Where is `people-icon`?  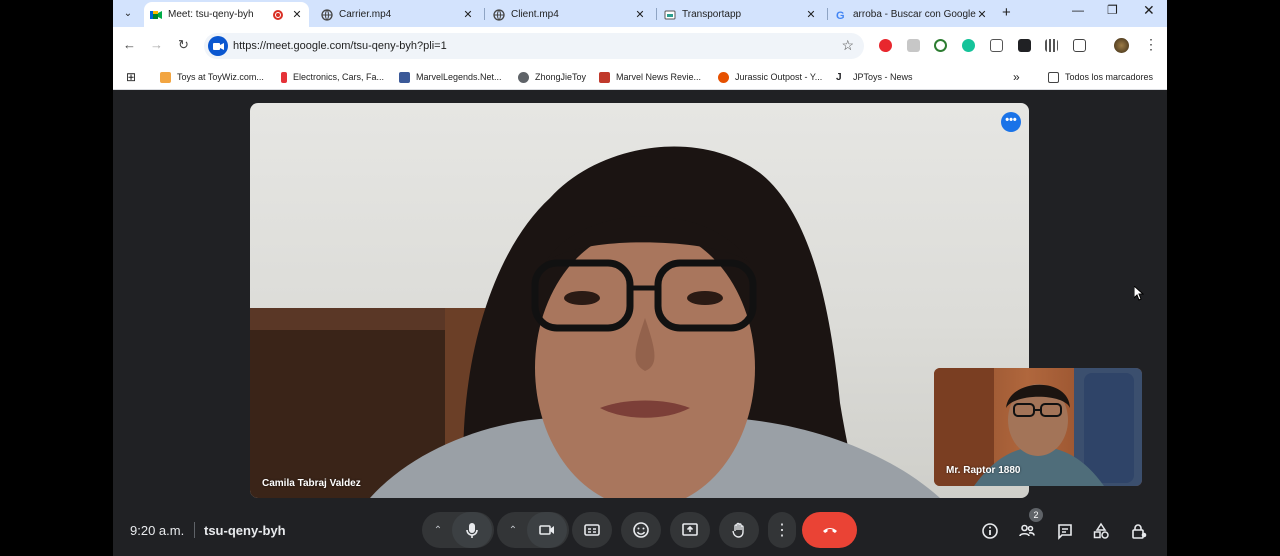
people-icon is located at coordinates (1027, 530).